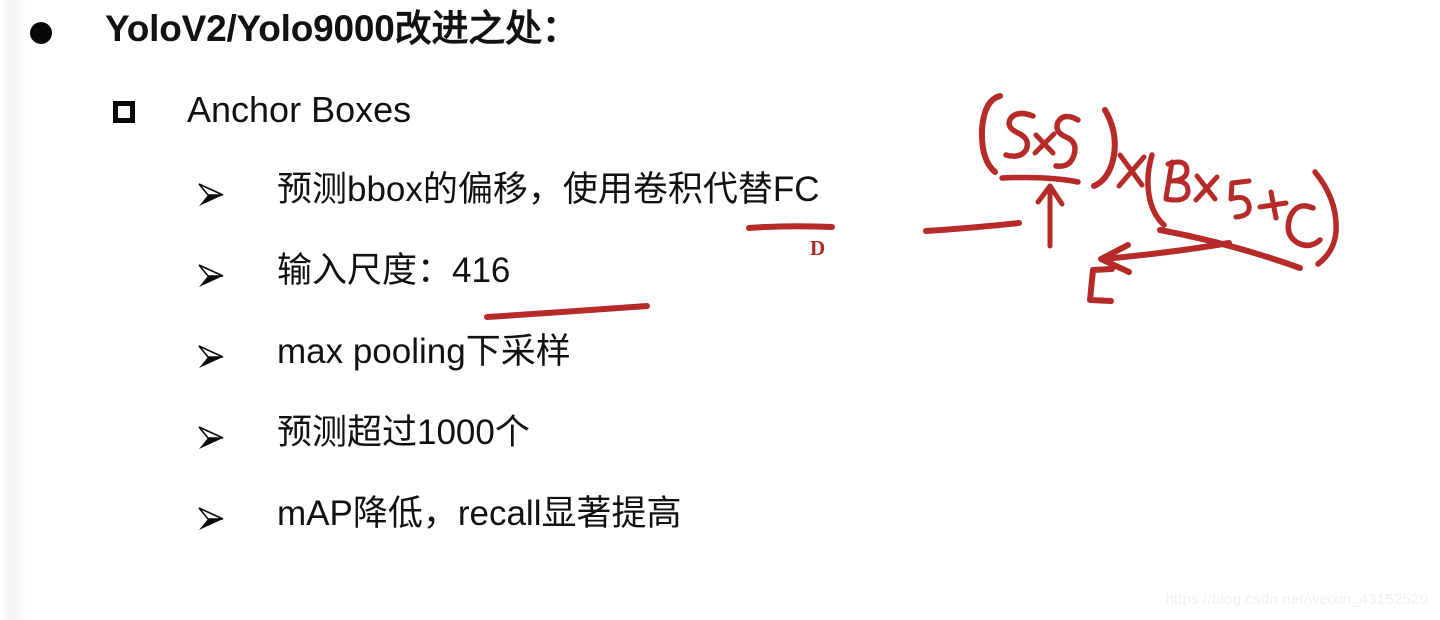 This screenshot has height=620, width=1440. I want to click on ink-letter-c-formula, so click(1304, 226).